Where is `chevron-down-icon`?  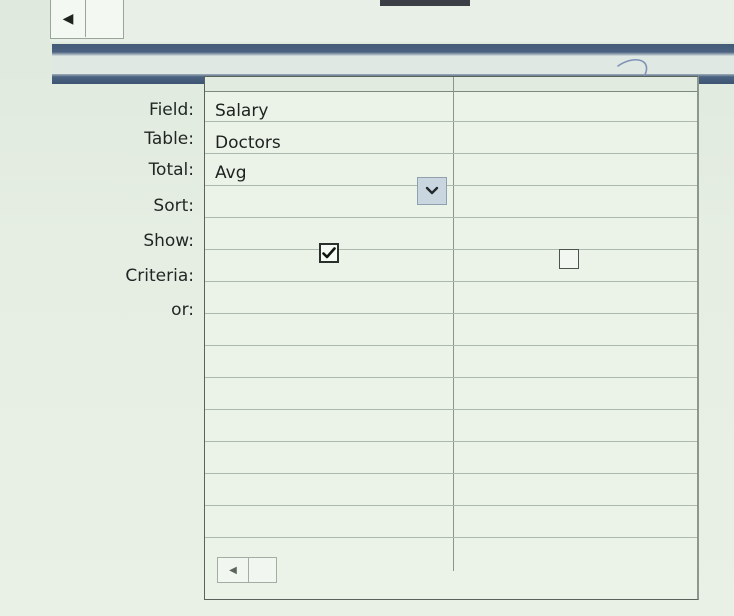 chevron-down-icon is located at coordinates (432, 190).